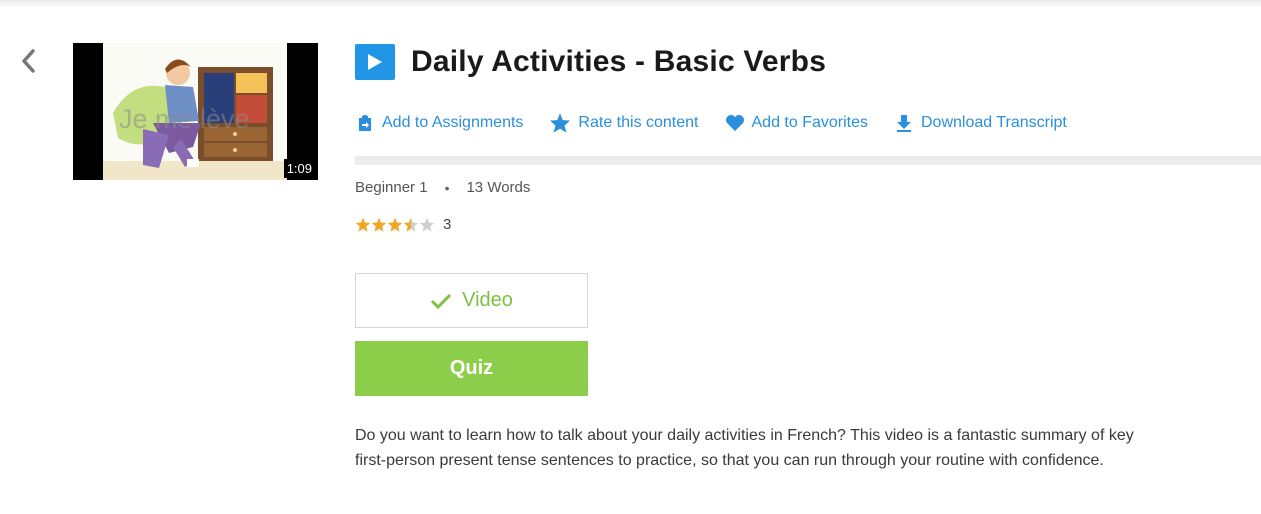 This screenshot has width=1261, height=514. Describe the element at coordinates (299, 168) in the screenshot. I see `video-duration: 1:09` at that location.